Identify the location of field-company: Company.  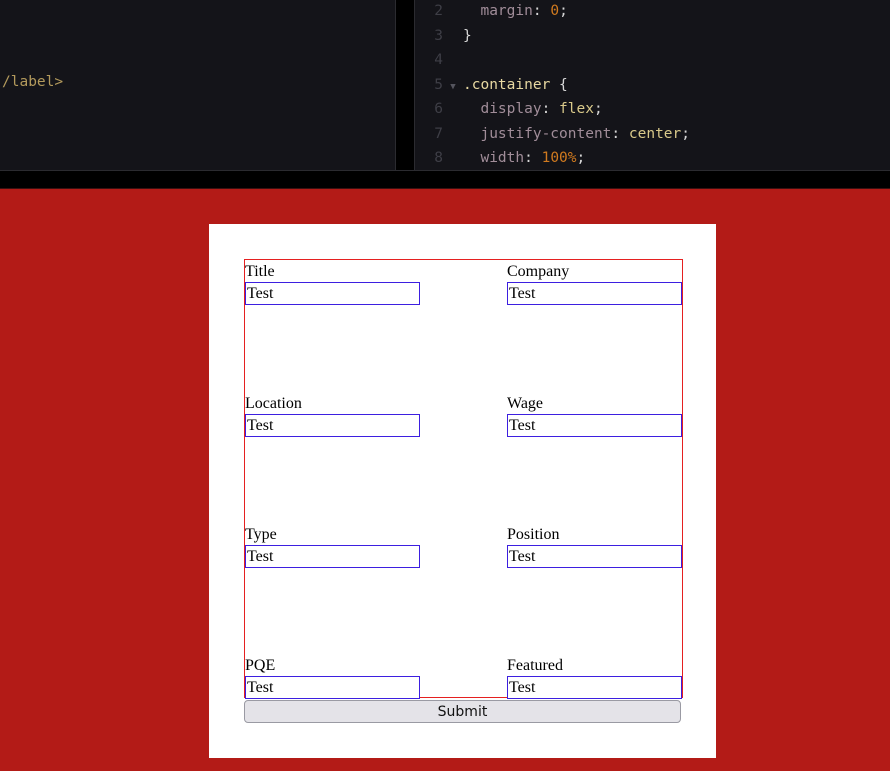
(595, 283).